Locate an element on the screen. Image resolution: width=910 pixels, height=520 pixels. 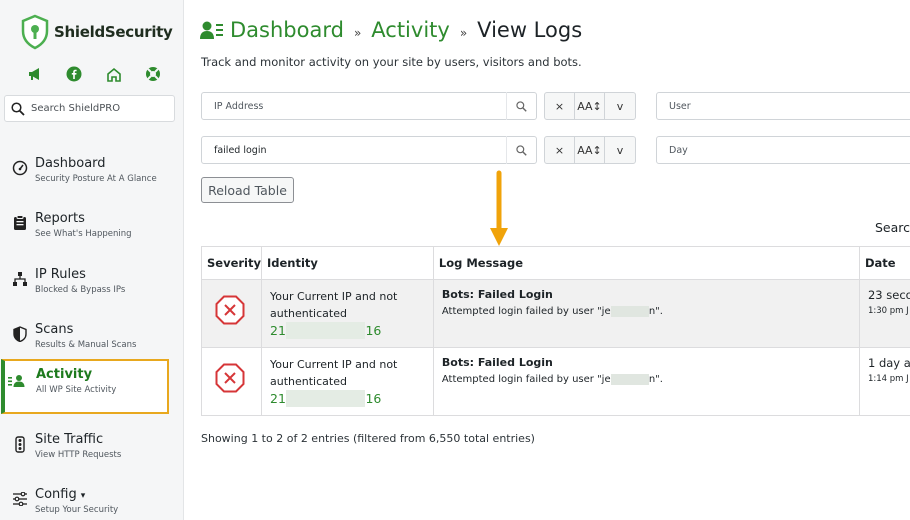
sidebar-item-title: Activity is located at coordinates (64, 374).